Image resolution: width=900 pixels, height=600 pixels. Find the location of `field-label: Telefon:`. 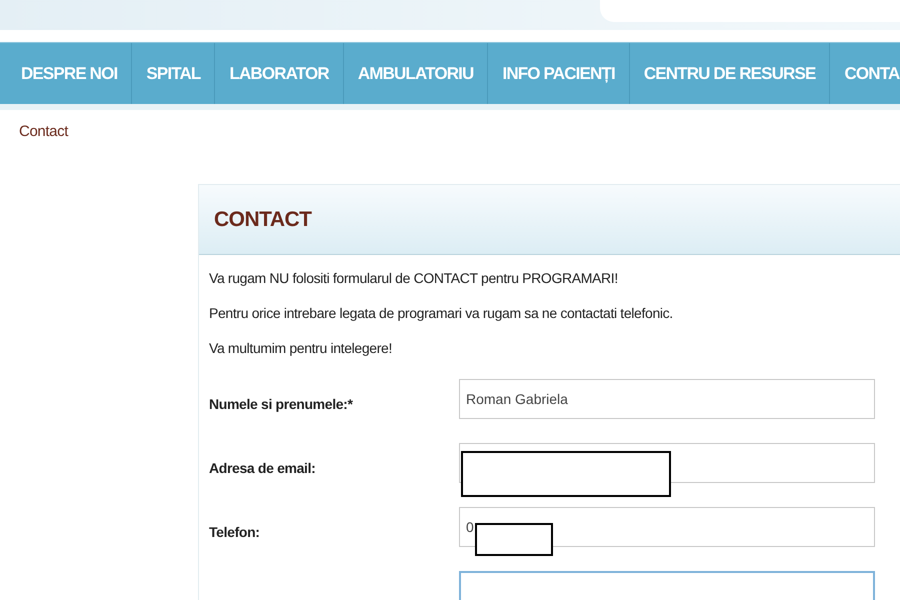

field-label: Telefon: is located at coordinates (234, 532).